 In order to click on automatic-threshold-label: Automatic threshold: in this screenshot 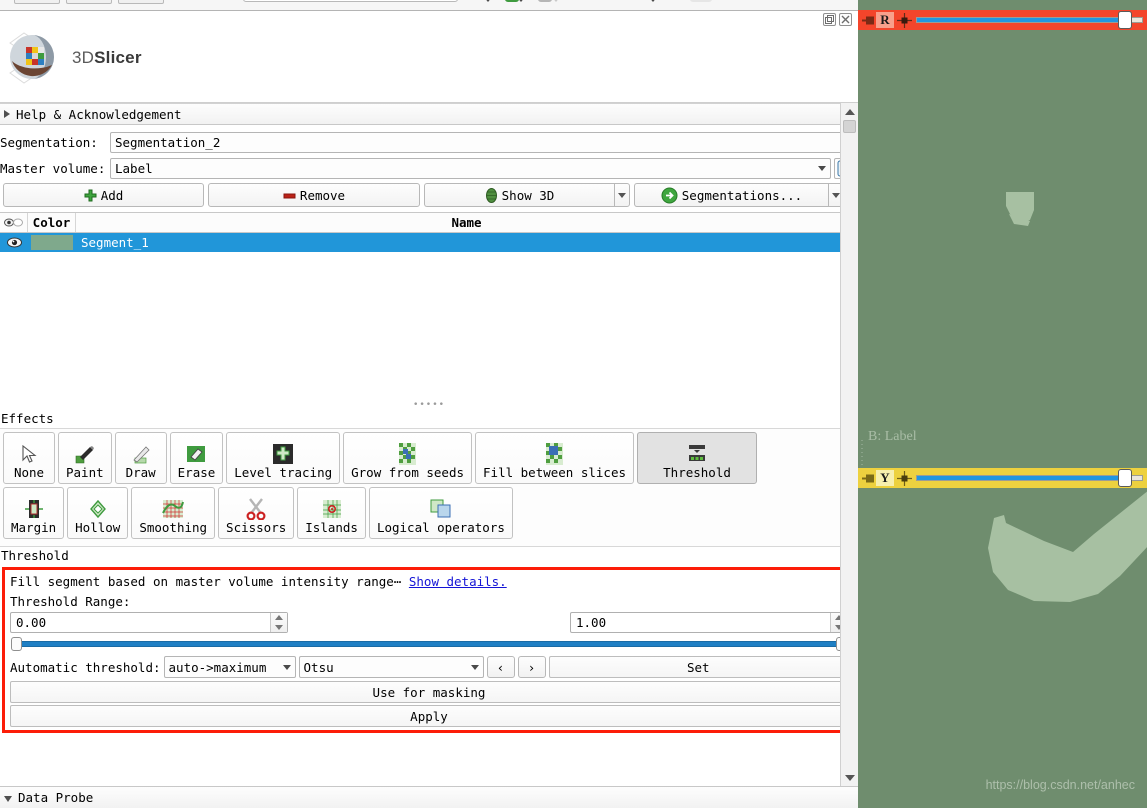, I will do `click(85, 667)`.